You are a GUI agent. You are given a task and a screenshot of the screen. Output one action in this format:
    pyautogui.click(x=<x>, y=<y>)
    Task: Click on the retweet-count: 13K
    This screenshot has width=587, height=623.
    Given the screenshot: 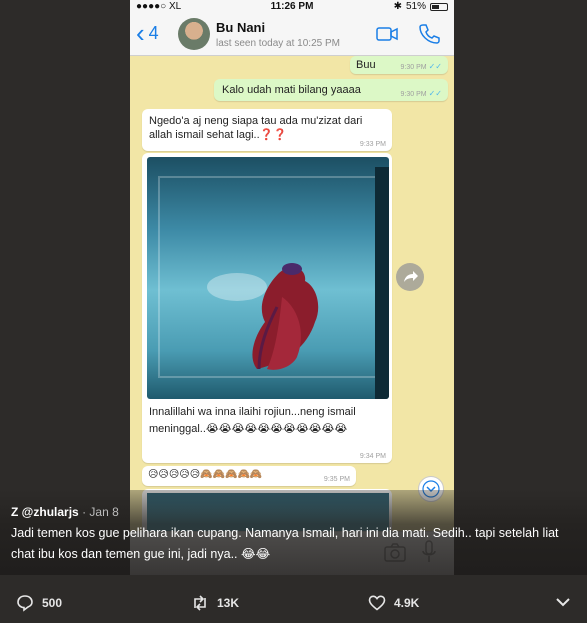 What is the action you would take?
    pyautogui.click(x=228, y=603)
    